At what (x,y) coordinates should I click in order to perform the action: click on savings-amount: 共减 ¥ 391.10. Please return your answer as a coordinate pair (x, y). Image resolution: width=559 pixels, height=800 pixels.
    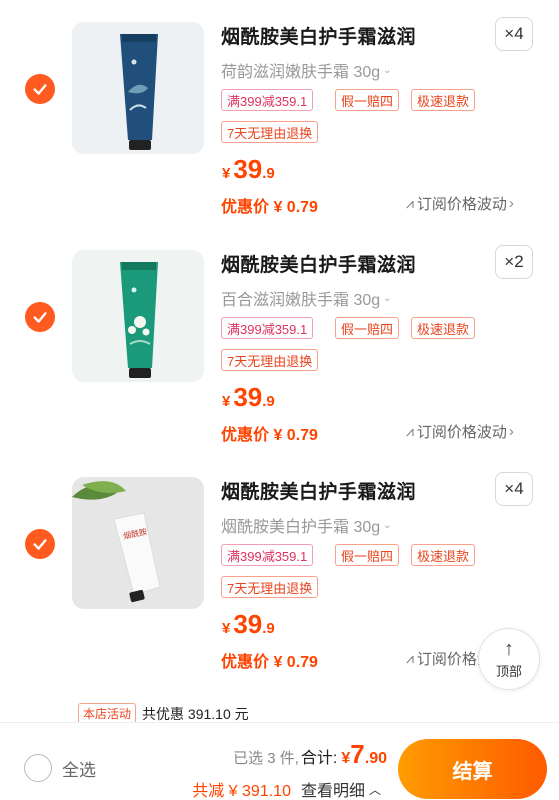
    Looking at the image, I should click on (241, 791).